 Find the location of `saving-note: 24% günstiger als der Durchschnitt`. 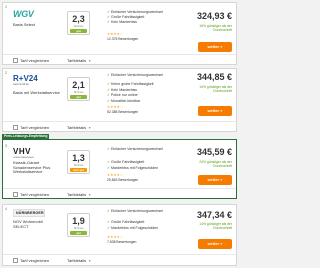

saving-note: 24% günstiger als der Durchschnitt is located at coordinates (215, 164).